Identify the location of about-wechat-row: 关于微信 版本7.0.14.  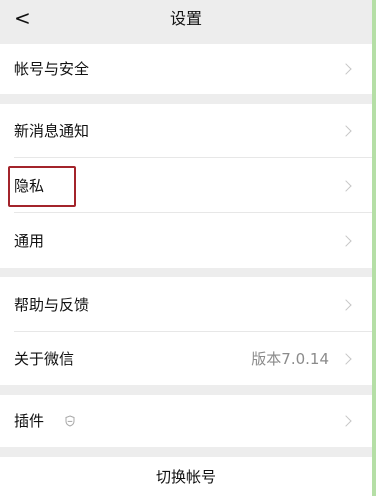
(186, 358).